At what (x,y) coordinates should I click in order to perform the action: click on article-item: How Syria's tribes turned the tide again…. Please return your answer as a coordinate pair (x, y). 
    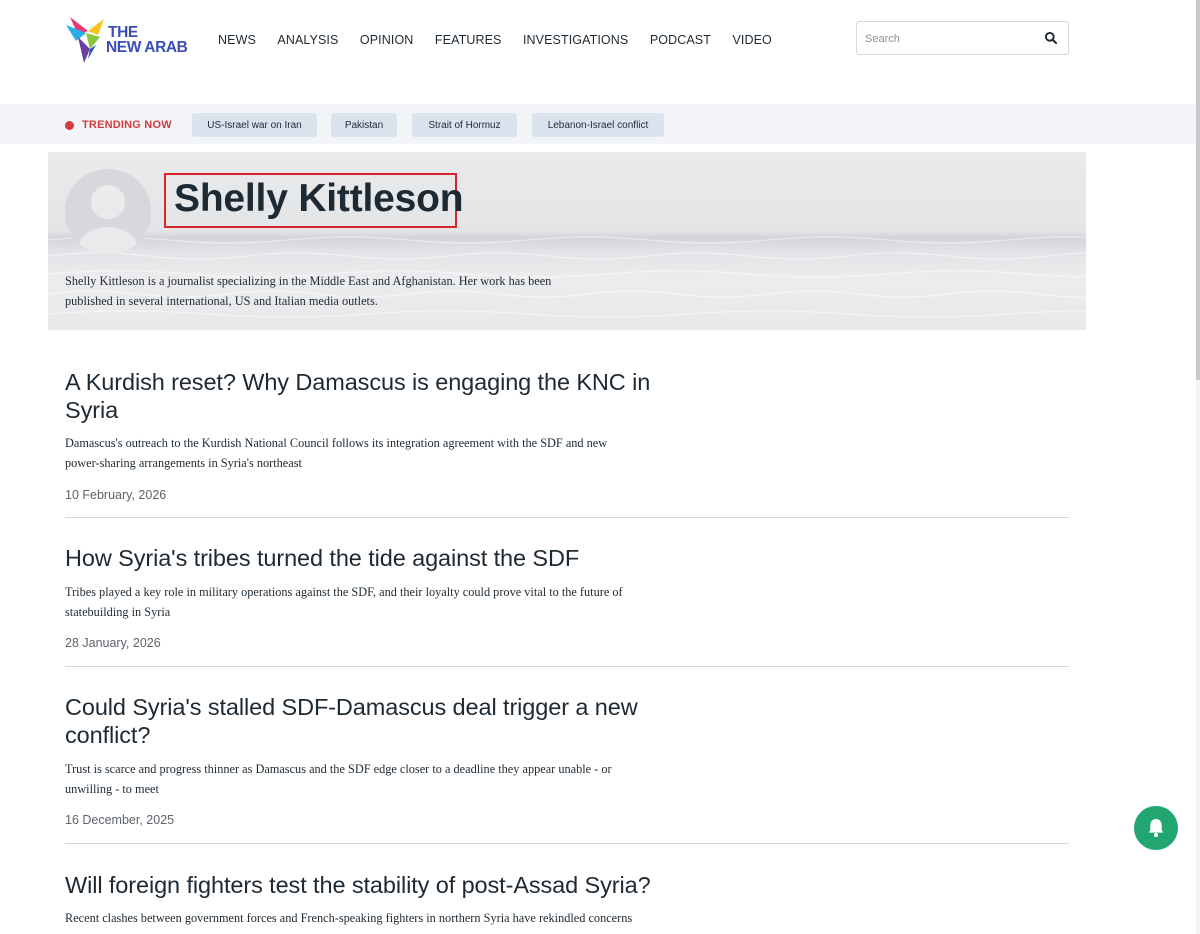
    Looking at the image, I should click on (567, 599).